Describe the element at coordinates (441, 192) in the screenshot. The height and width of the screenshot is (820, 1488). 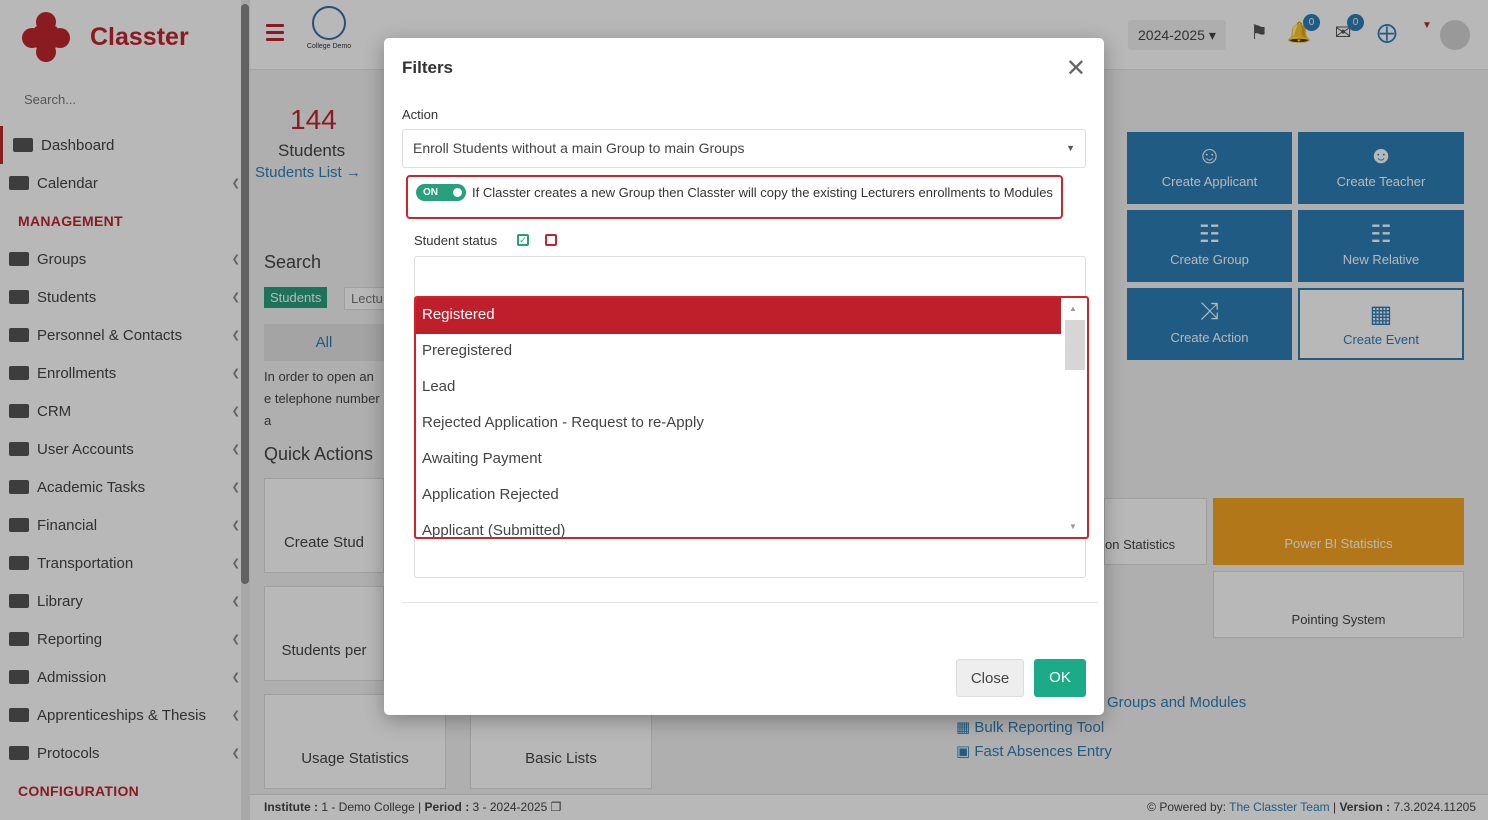
I see `copy-lecturers-toggle: ON` at that location.